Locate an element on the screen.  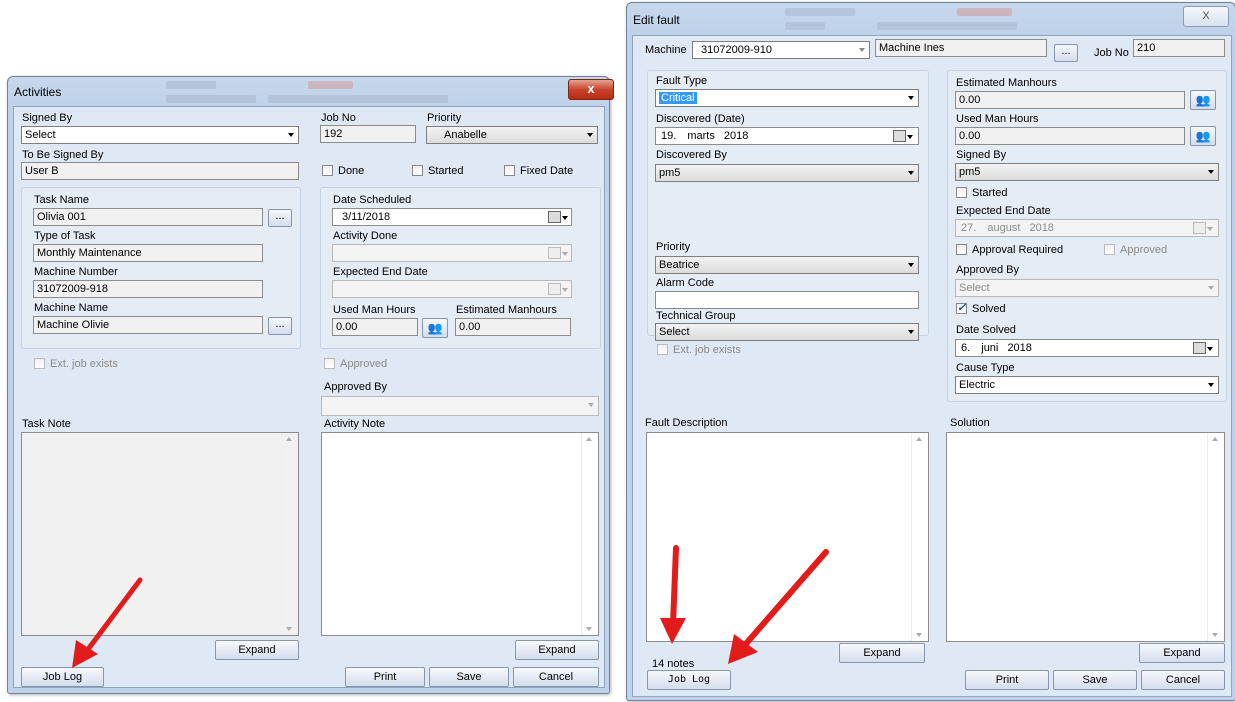
arrow-to-edit-fault-job-log is located at coordinates (778, 606).